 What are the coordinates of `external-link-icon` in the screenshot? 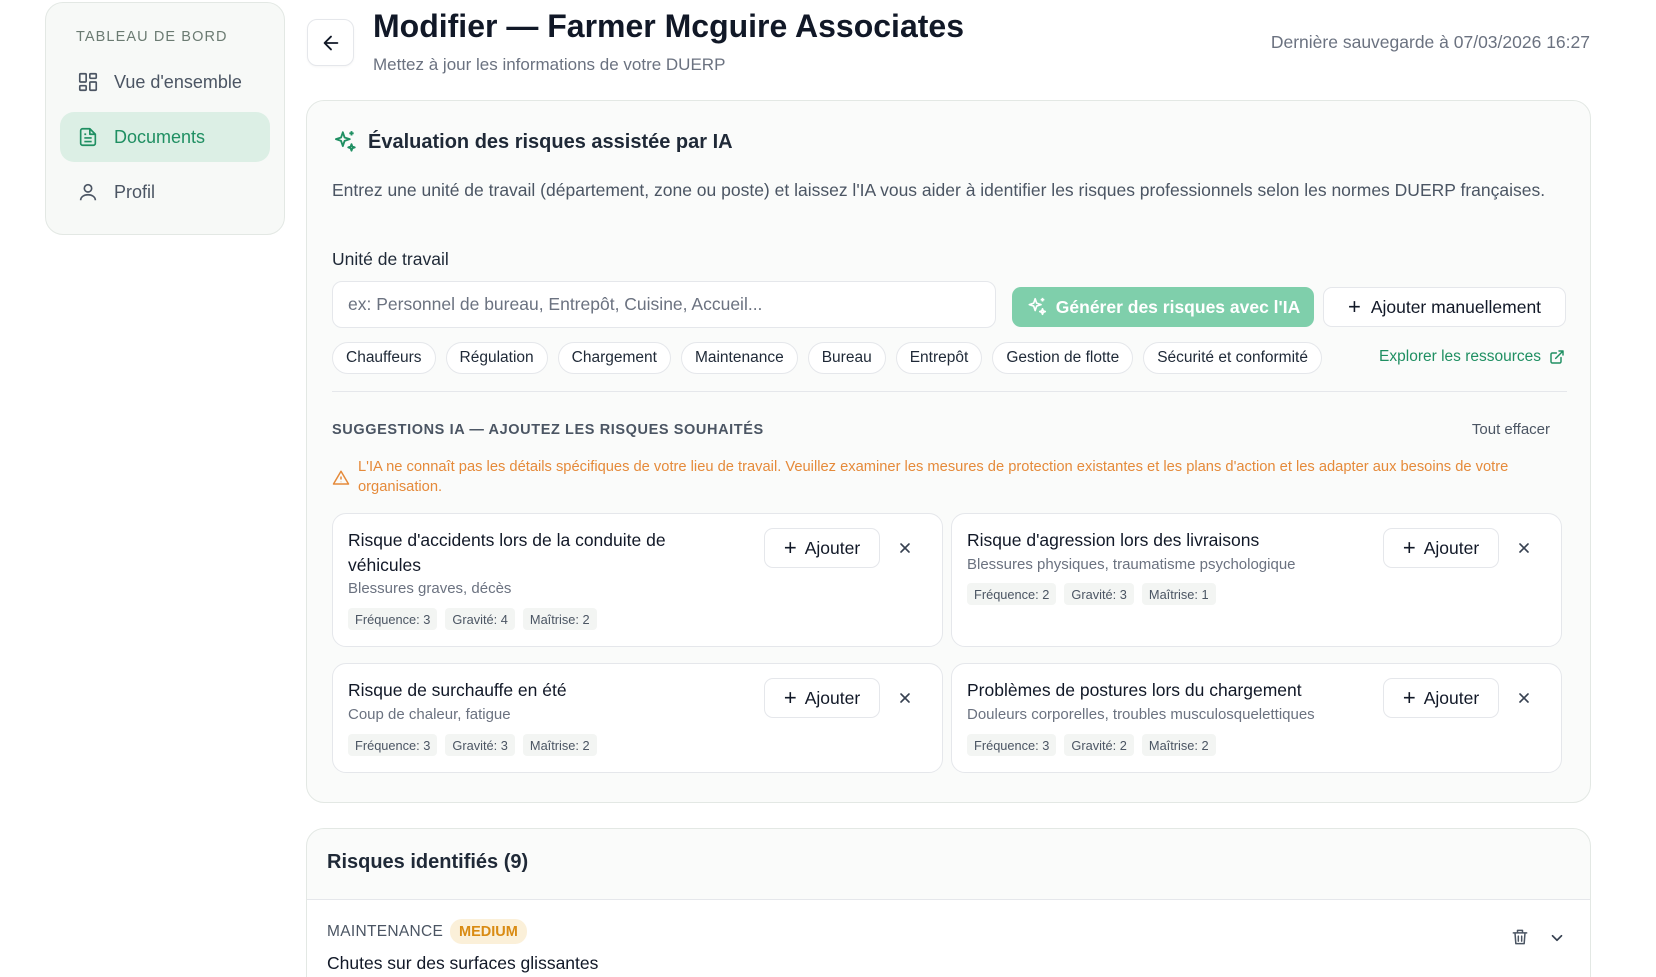 It's located at (1557, 357).